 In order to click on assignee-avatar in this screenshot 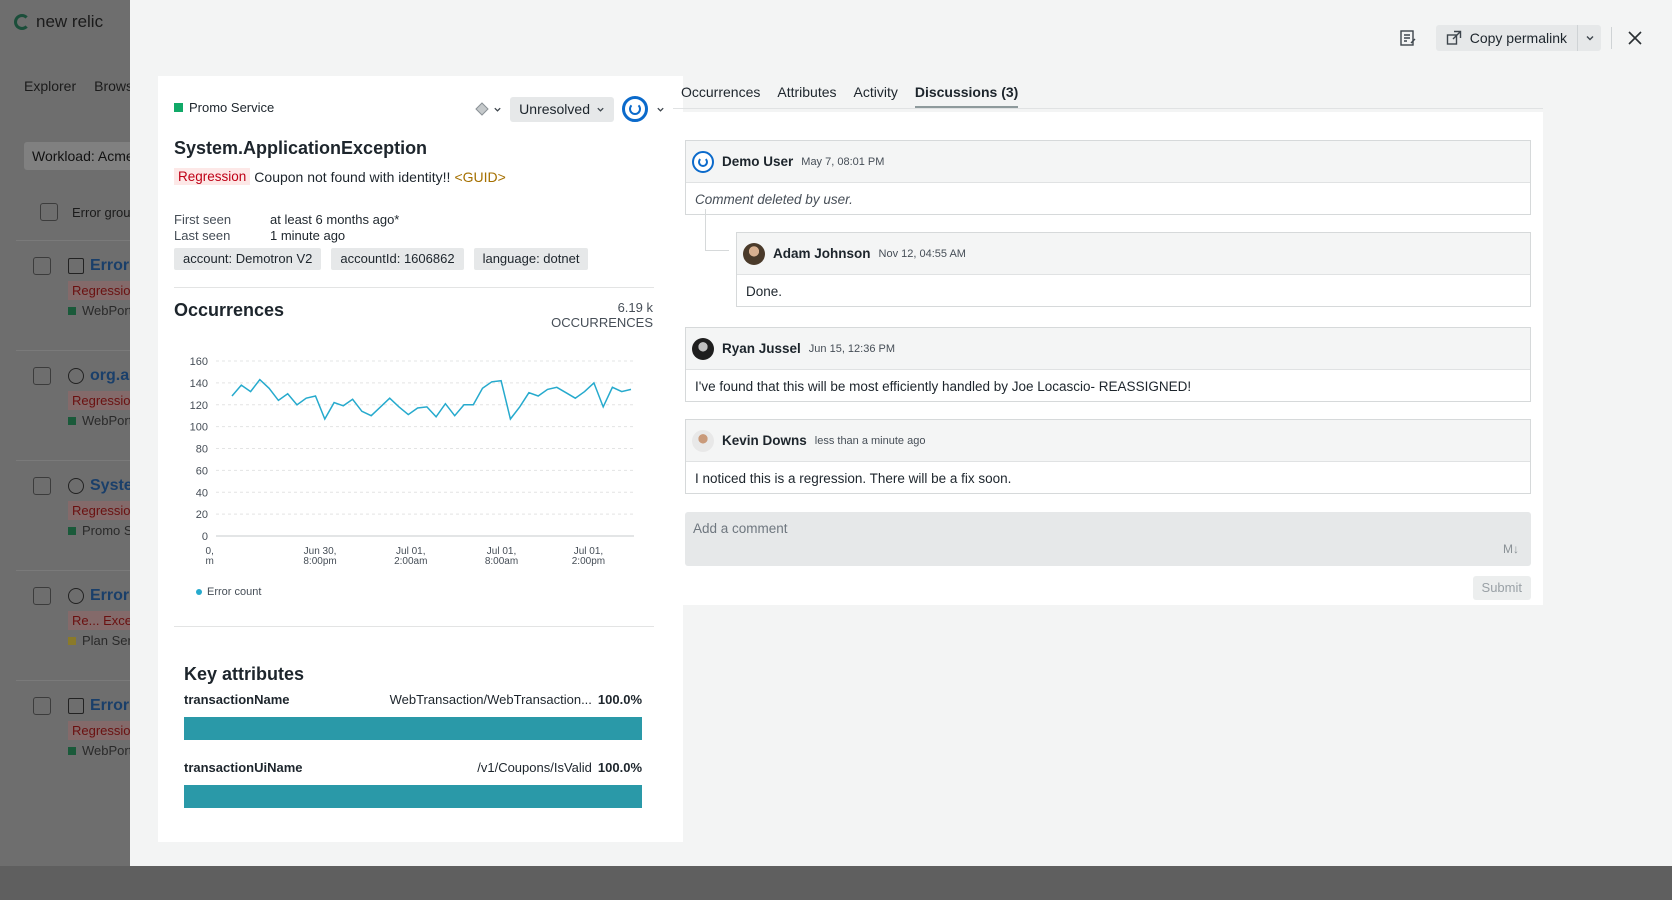, I will do `click(635, 109)`.